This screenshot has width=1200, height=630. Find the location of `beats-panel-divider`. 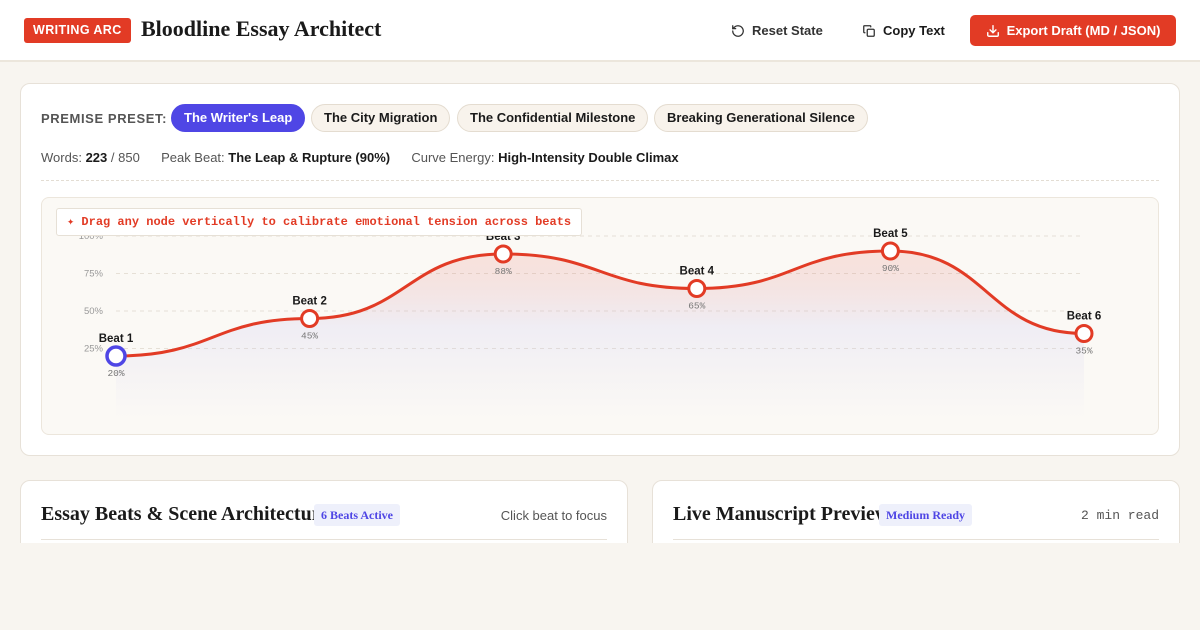

beats-panel-divider is located at coordinates (324, 539).